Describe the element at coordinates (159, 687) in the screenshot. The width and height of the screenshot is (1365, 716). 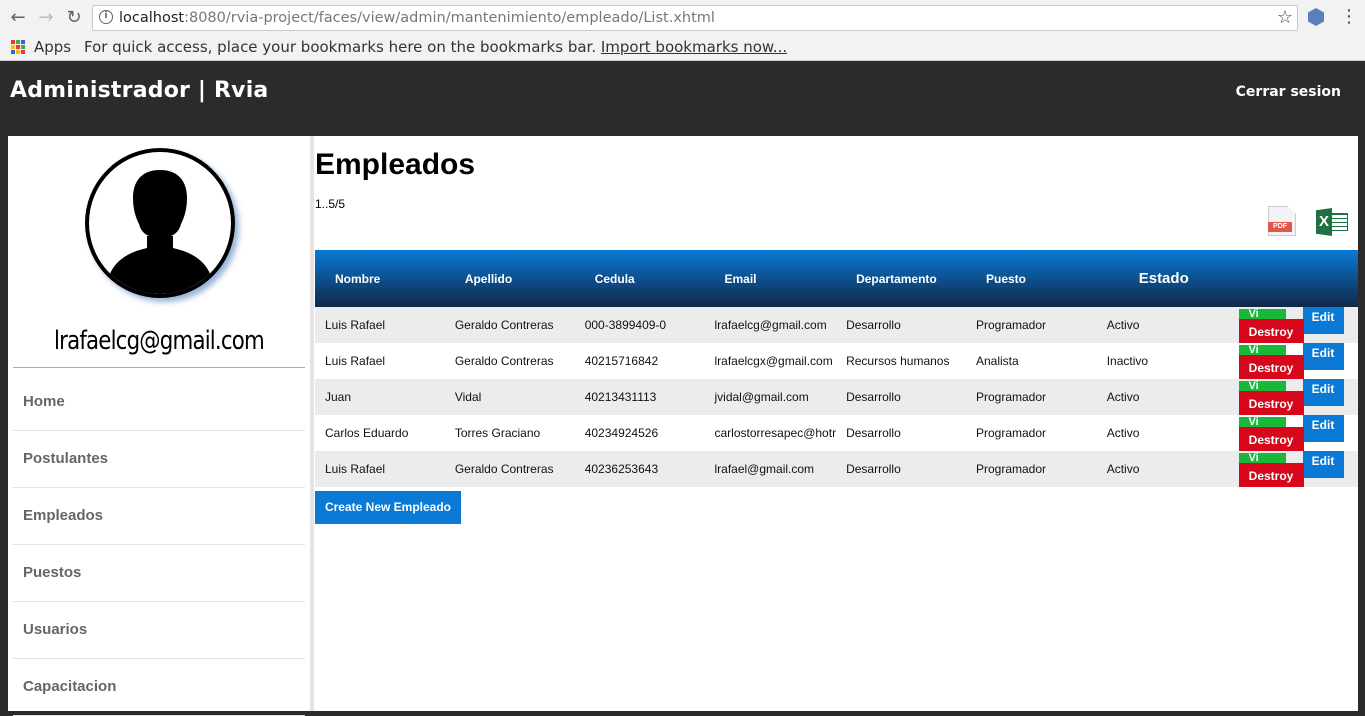
I see `sidebar-item-capacitacion: Capacitacion` at that location.